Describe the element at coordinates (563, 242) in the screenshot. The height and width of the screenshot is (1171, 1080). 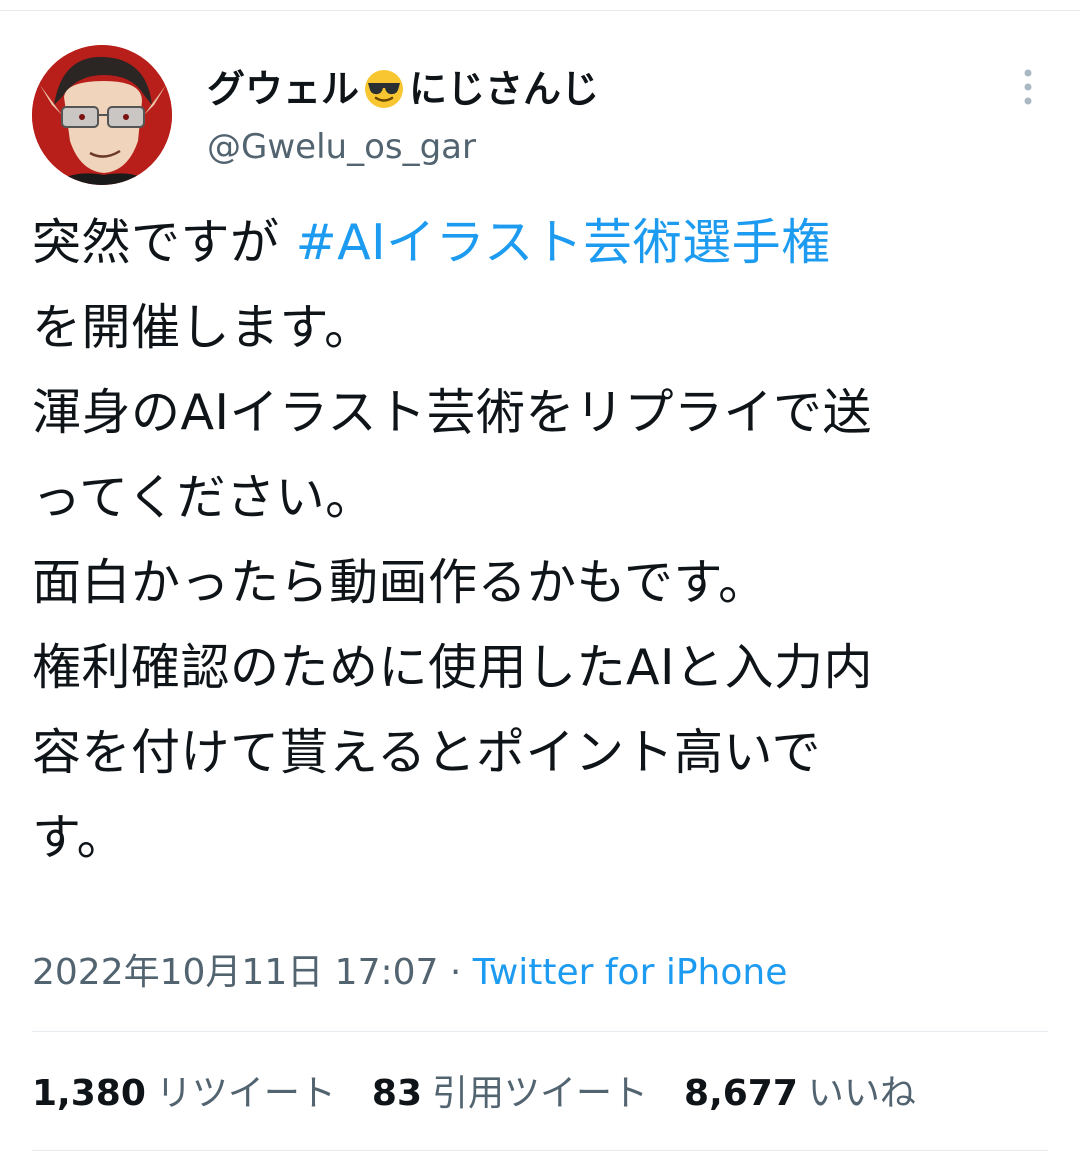
I see `hashtag-link: #AIイラスト芸術選手権` at that location.